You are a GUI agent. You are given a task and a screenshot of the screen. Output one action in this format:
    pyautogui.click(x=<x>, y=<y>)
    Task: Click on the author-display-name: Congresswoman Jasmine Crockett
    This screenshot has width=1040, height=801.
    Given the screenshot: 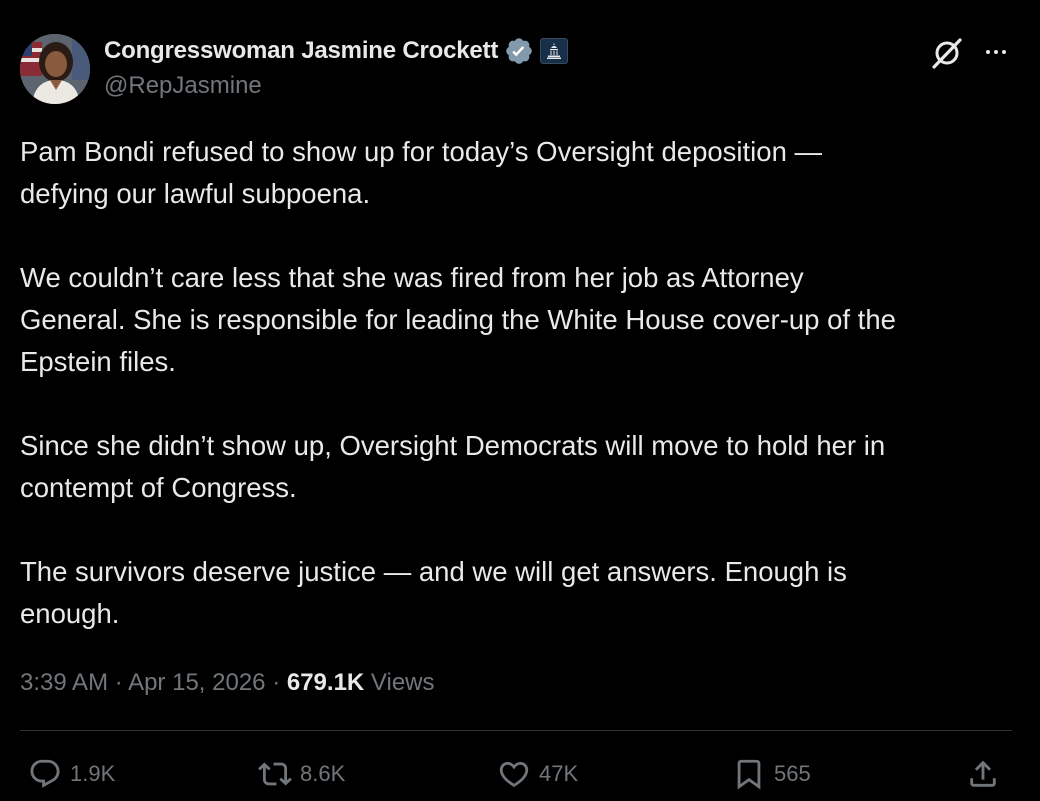 What is the action you would take?
    pyautogui.click(x=301, y=51)
    